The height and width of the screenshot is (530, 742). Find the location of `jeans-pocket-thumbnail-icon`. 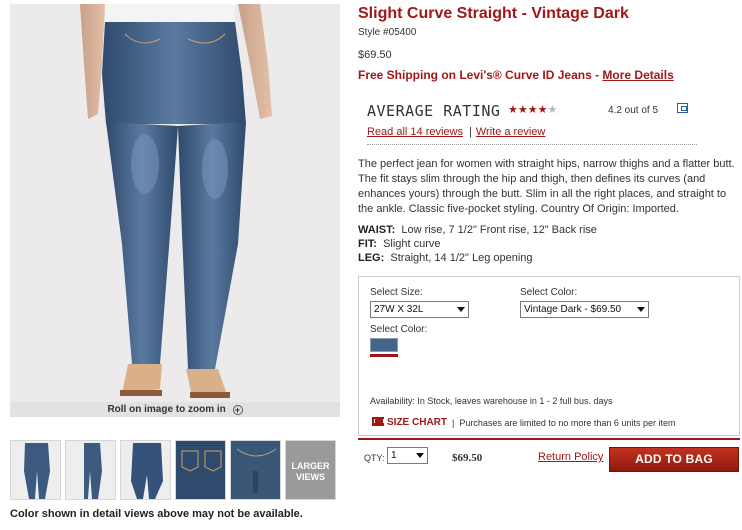

jeans-pocket-thumbnail-icon is located at coordinates (255, 470).